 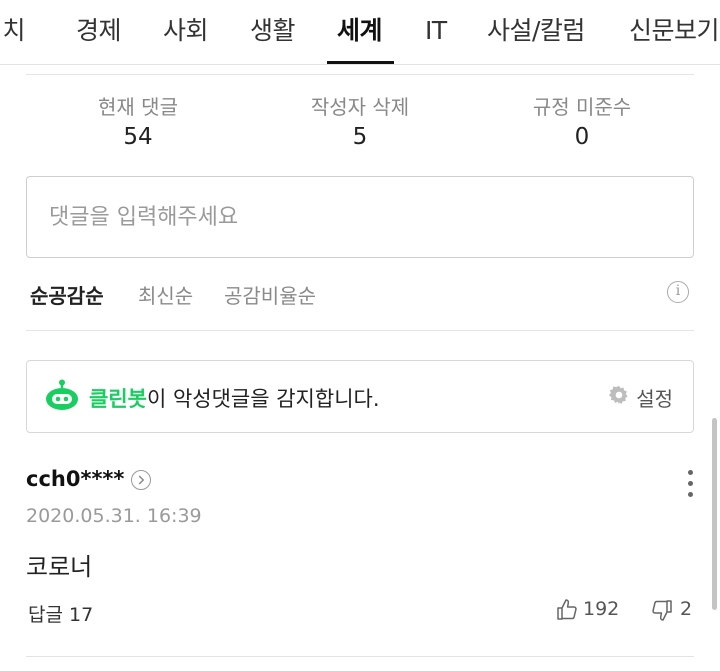 What do you see at coordinates (654, 399) in the screenshot?
I see `settings-label: 설정` at bounding box center [654, 399].